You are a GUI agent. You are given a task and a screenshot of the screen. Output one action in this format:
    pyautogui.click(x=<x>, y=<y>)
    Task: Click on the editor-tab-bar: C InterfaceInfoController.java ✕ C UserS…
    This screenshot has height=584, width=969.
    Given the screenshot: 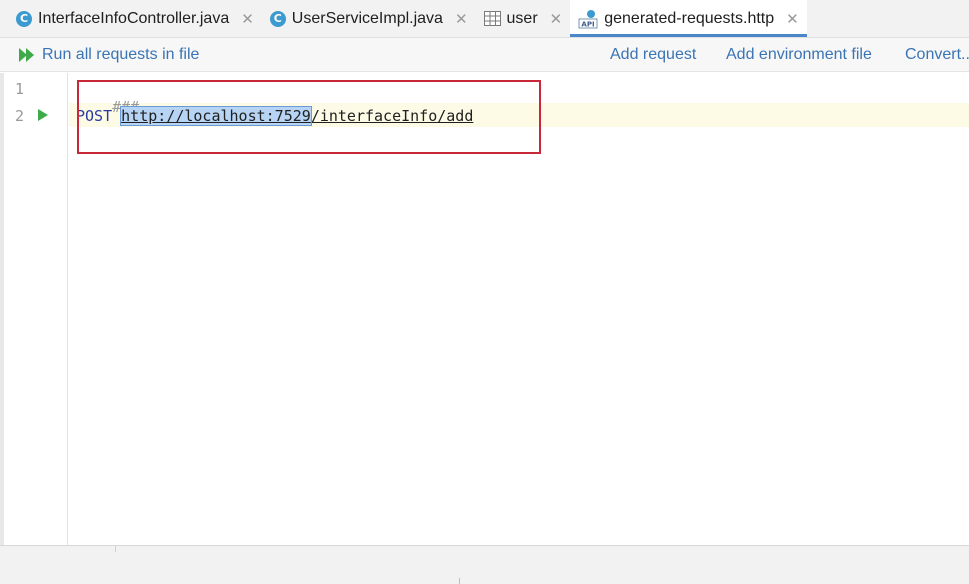 What is the action you would take?
    pyautogui.click(x=484, y=19)
    